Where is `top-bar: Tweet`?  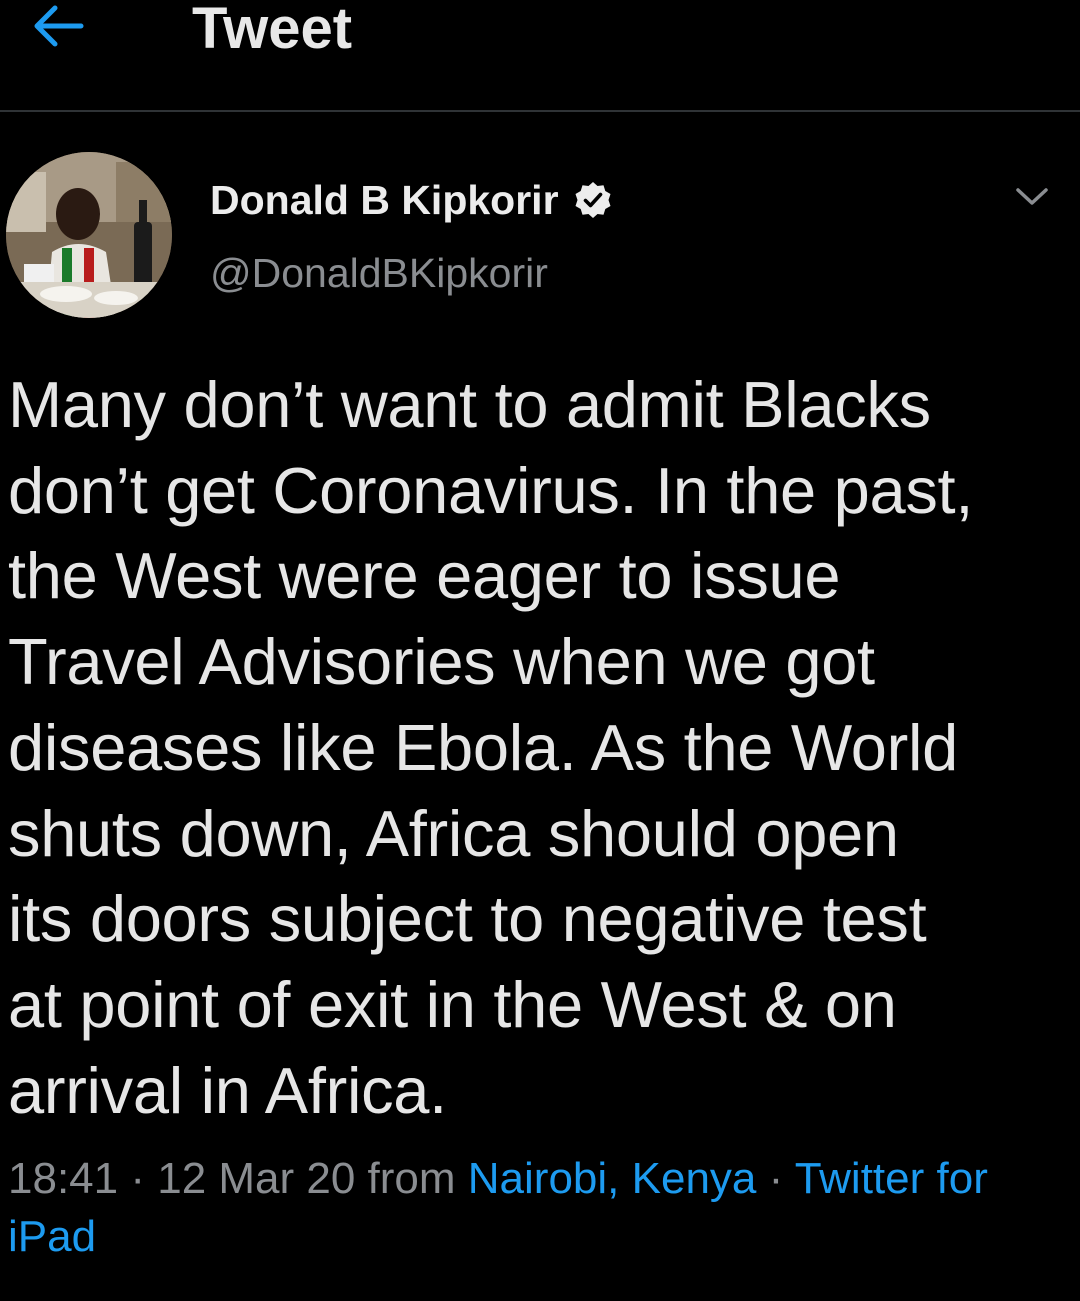
top-bar: Tweet is located at coordinates (540, 56).